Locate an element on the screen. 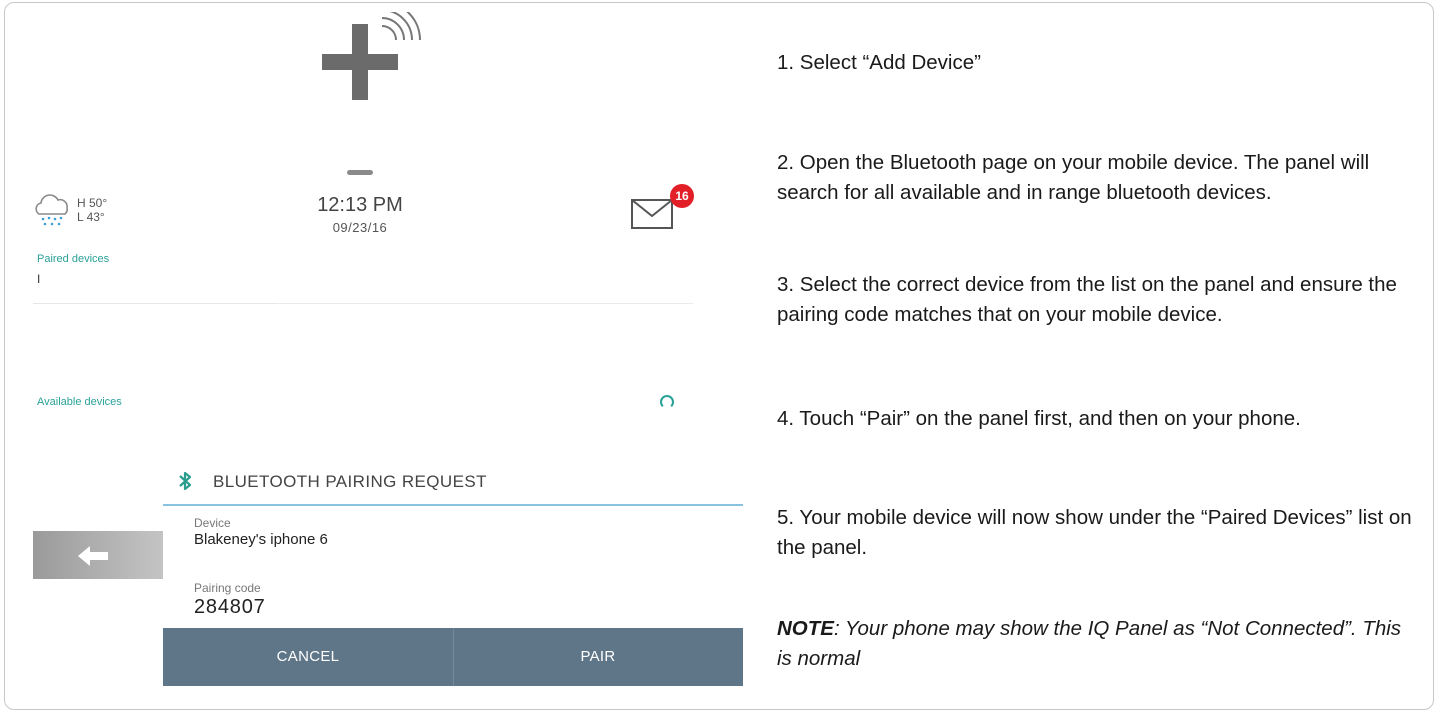 The width and height of the screenshot is (1438, 714). weather-high: H 50° is located at coordinates (92, 203).